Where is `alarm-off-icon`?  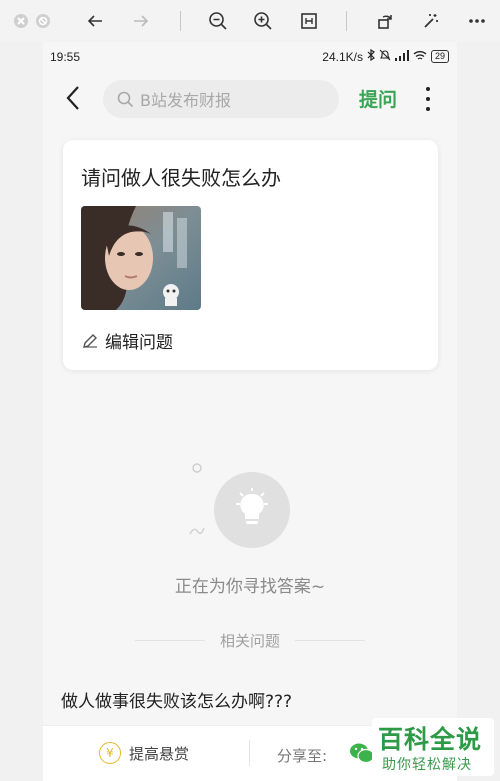
alarm-off-icon is located at coordinates (385, 56).